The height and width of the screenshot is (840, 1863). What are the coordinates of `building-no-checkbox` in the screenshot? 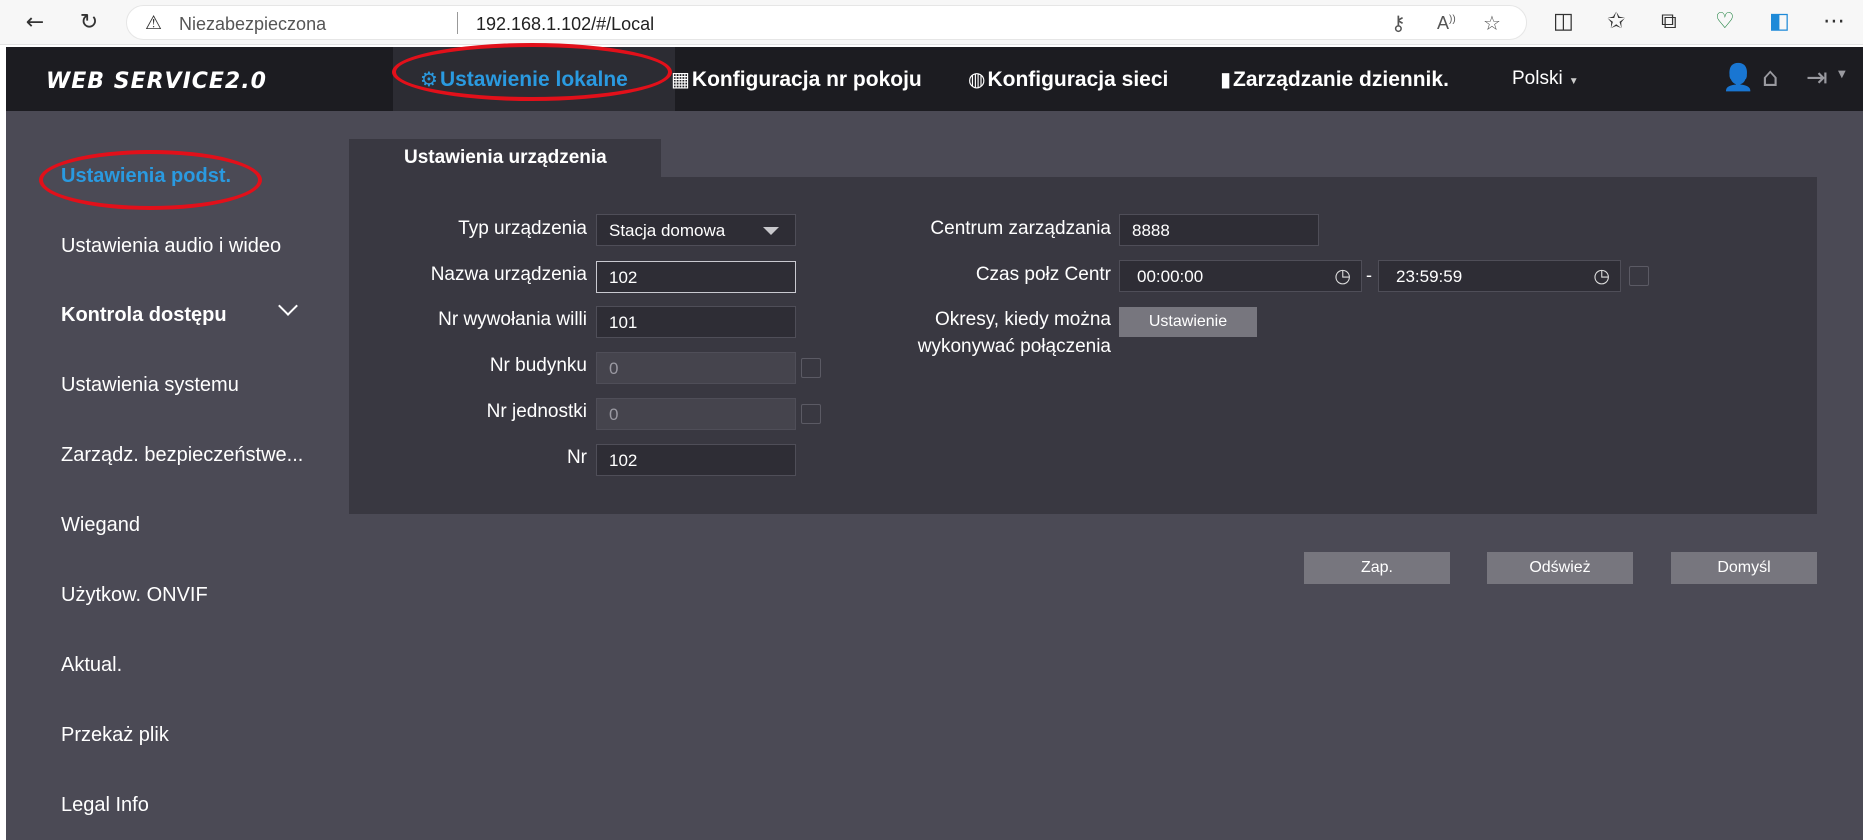 It's located at (811, 368).